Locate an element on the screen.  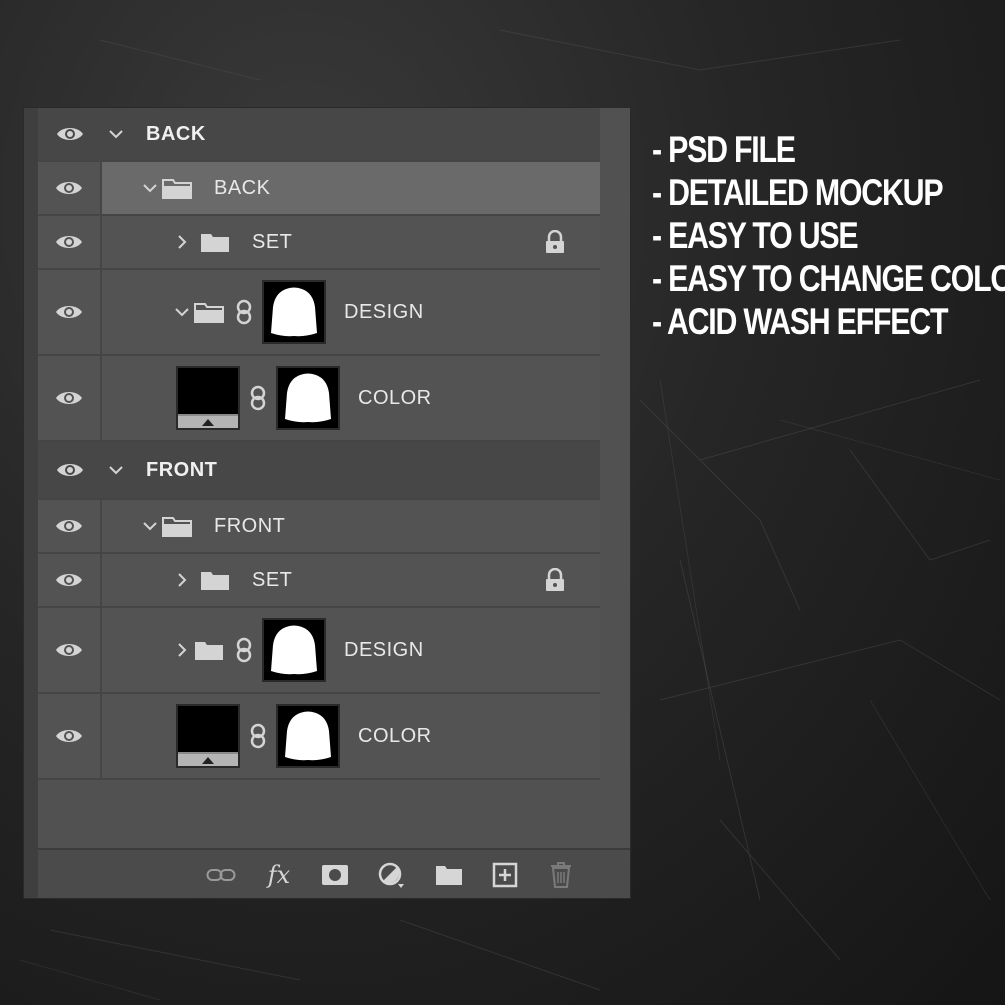
half-circle-icon is located at coordinates (391, 875).